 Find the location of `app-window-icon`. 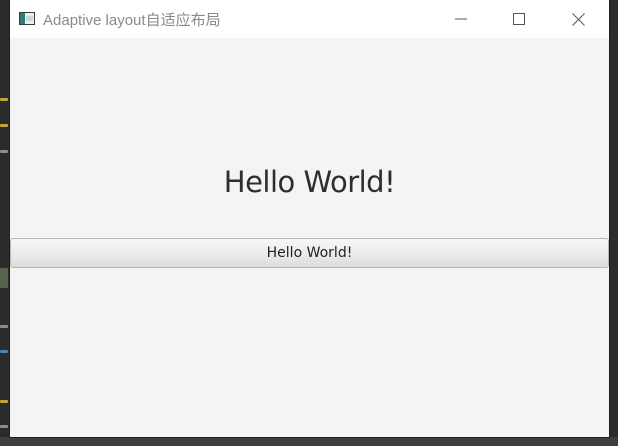

app-window-icon is located at coordinates (27, 18).